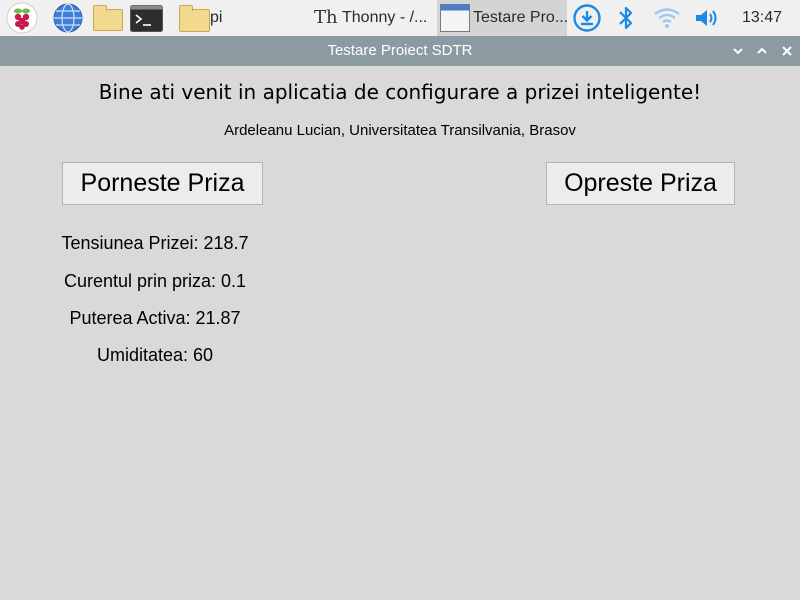  Describe the element at coordinates (155, 243) in the screenshot. I see `voltage-reading: Tensiunea Prizei: 218.7` at that location.